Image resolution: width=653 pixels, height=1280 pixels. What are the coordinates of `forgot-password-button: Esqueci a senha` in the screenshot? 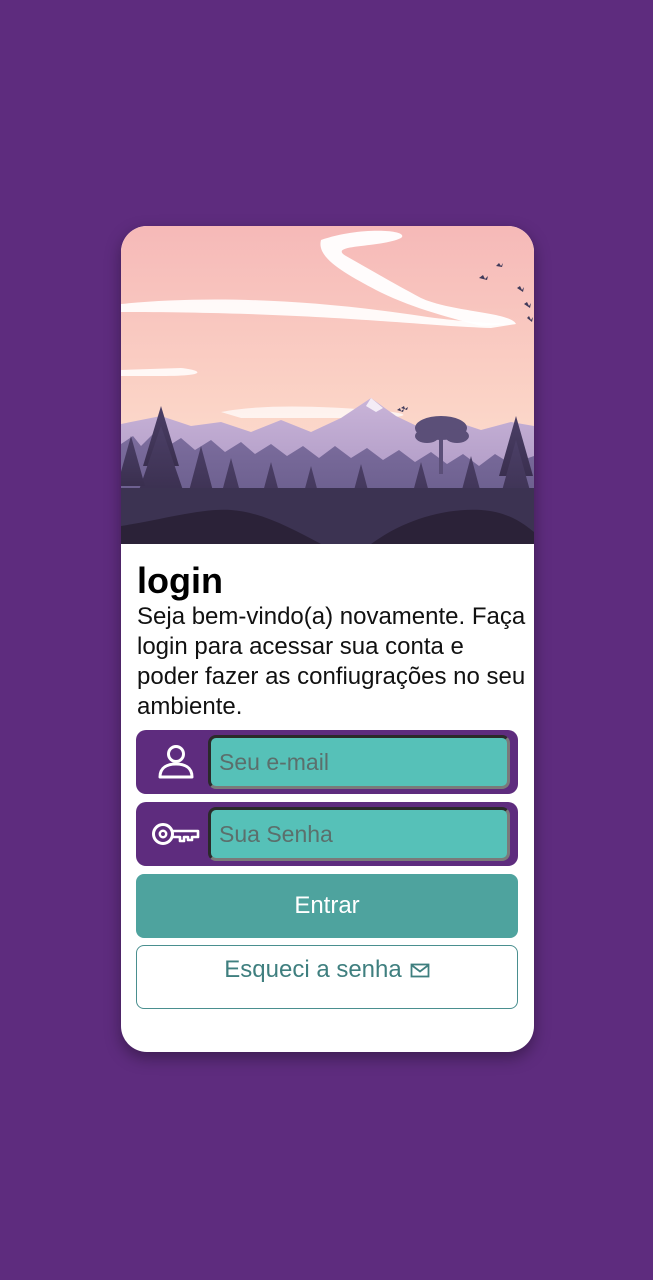 It's located at (327, 977).